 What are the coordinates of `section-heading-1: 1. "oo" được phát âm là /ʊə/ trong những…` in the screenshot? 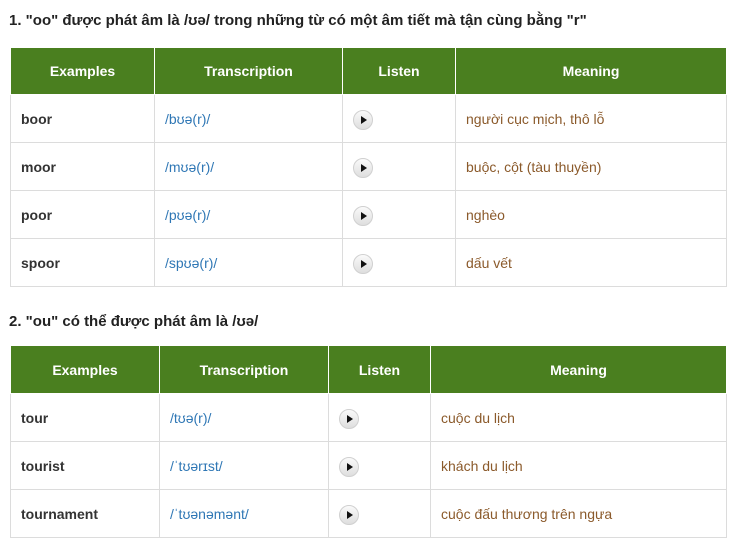 It's located at (298, 20).